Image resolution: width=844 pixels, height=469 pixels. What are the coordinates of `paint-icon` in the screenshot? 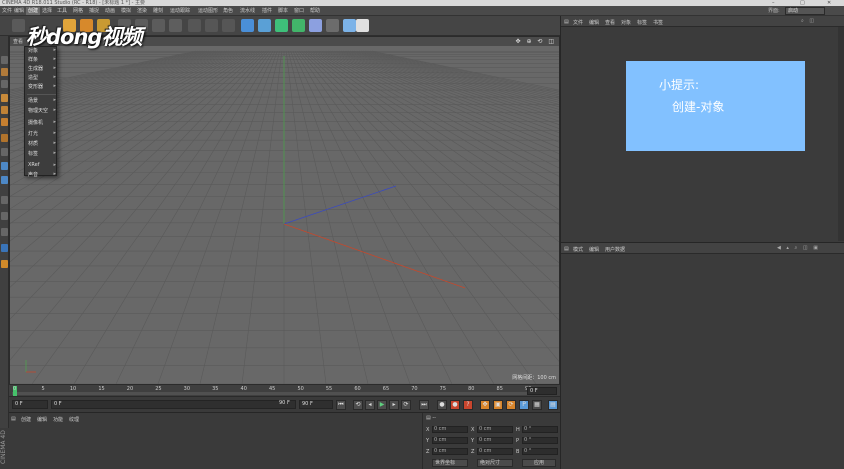 It's located at (4, 264).